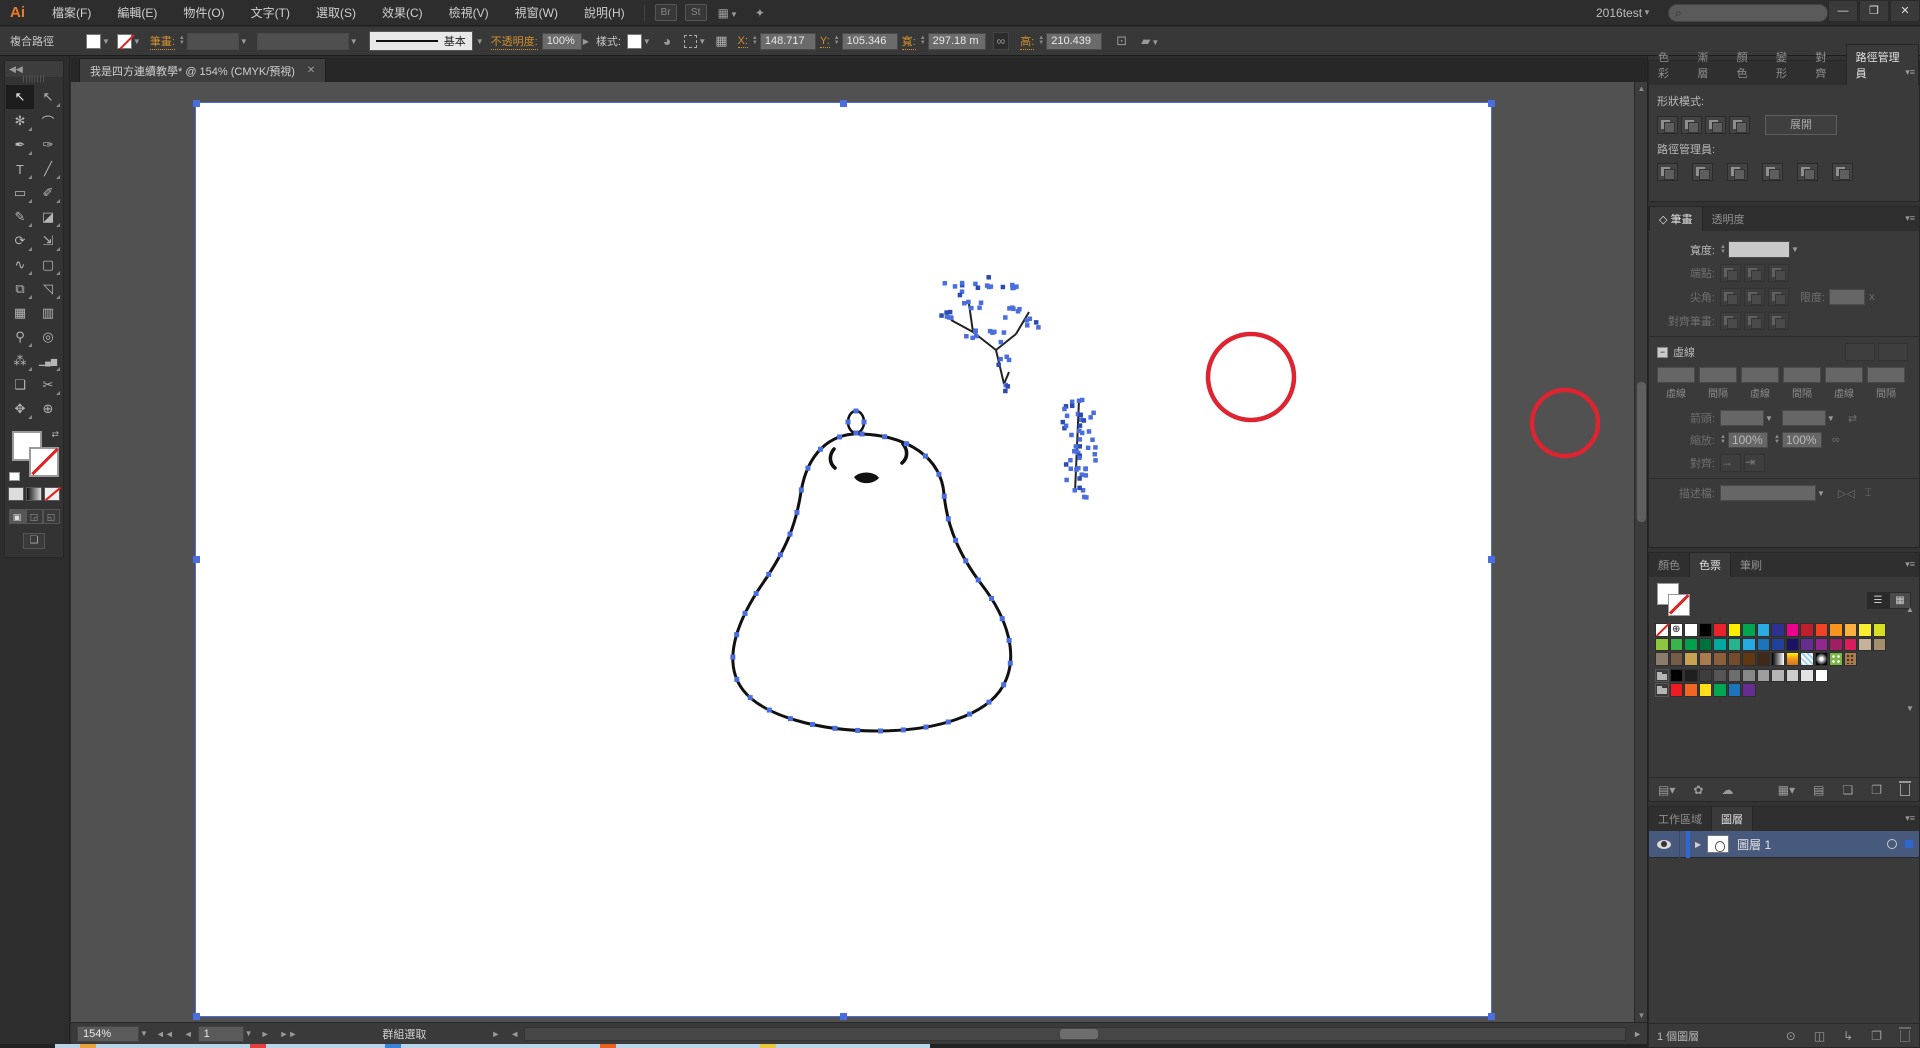 The height and width of the screenshot is (1048, 1920). Describe the element at coordinates (1730, 273) in the screenshot. I see `cap-butt-button` at that location.